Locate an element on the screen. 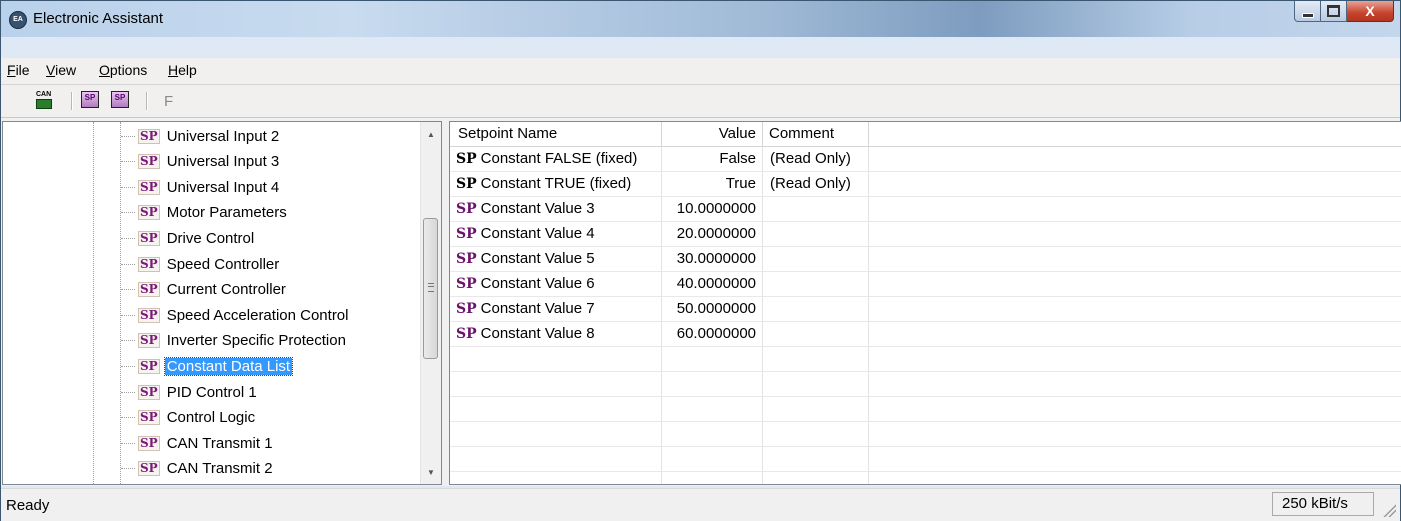  tree-item-label: Constant Data List is located at coordinates (228, 366).